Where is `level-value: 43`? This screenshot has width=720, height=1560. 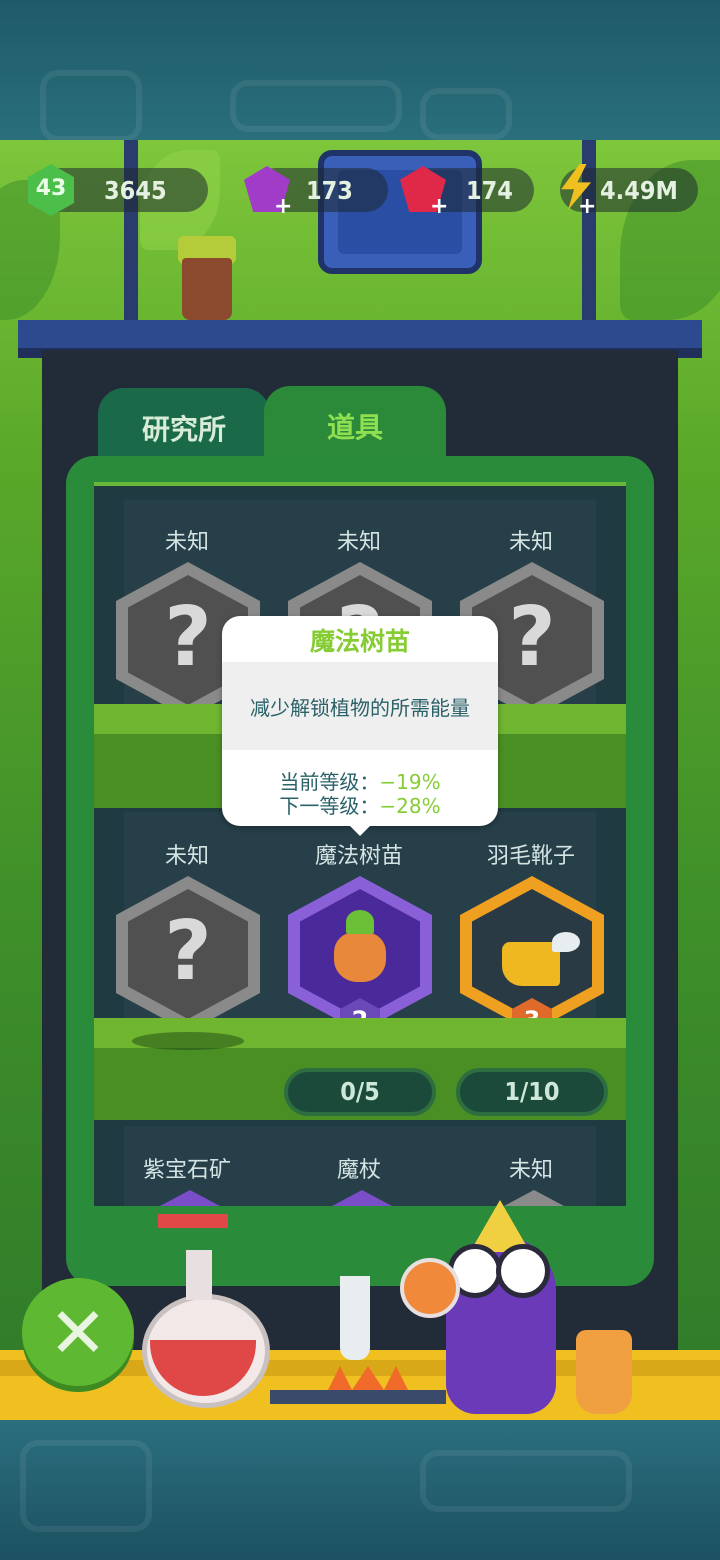 level-value: 43 is located at coordinates (51, 188).